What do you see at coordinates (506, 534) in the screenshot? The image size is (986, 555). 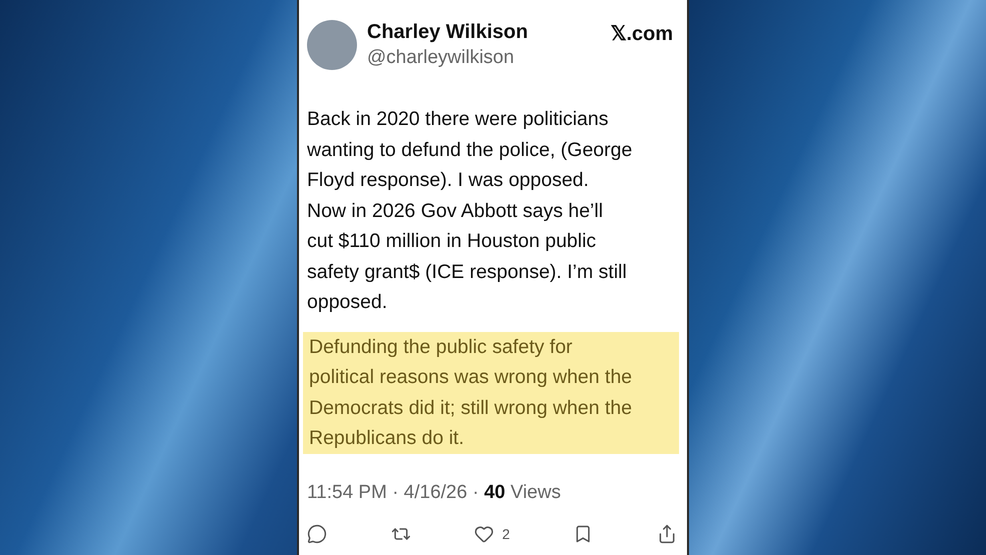 I see `like-count: 2` at bounding box center [506, 534].